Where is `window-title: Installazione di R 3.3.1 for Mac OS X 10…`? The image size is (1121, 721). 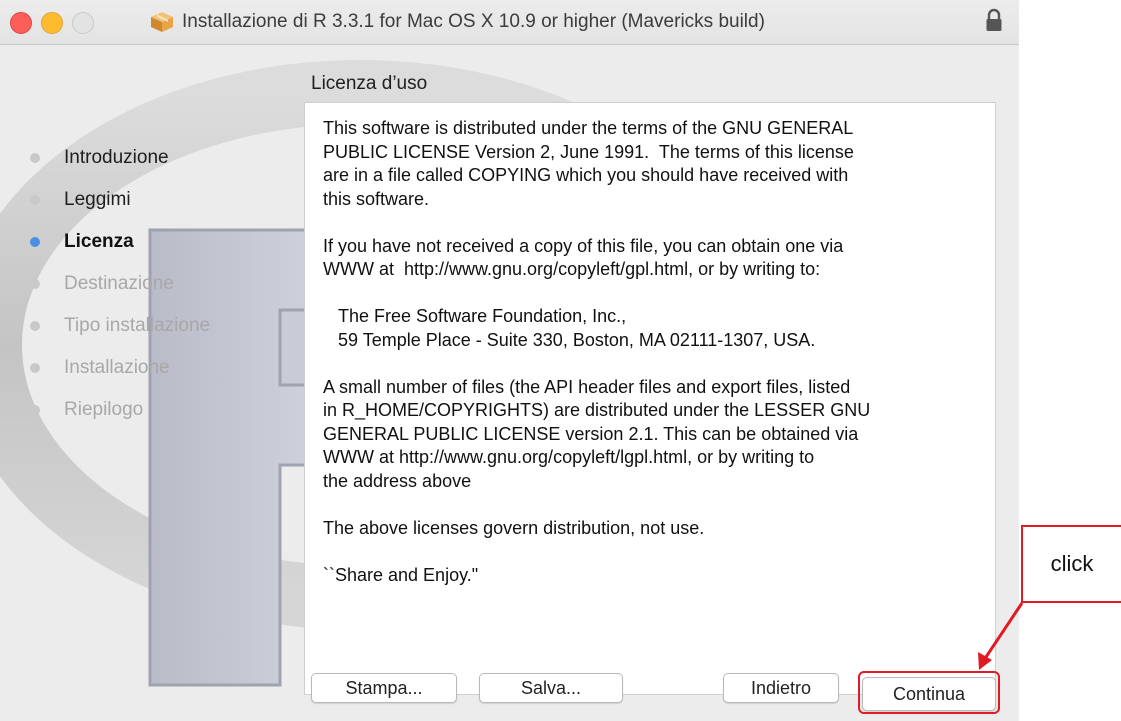
window-title: Installazione di R 3.3.1 for Mac OS X 10… is located at coordinates (473, 21).